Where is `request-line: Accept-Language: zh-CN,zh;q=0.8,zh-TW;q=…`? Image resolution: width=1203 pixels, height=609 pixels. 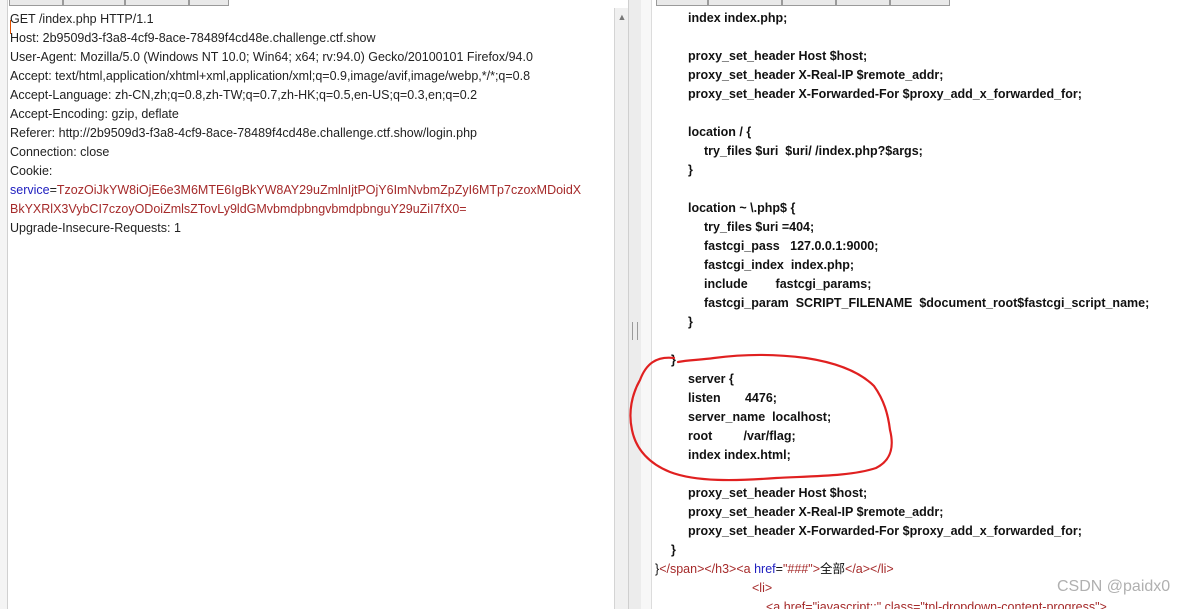 request-line: Accept-Language: zh-CN,zh;q=0.8,zh-TW;q=… is located at coordinates (244, 95).